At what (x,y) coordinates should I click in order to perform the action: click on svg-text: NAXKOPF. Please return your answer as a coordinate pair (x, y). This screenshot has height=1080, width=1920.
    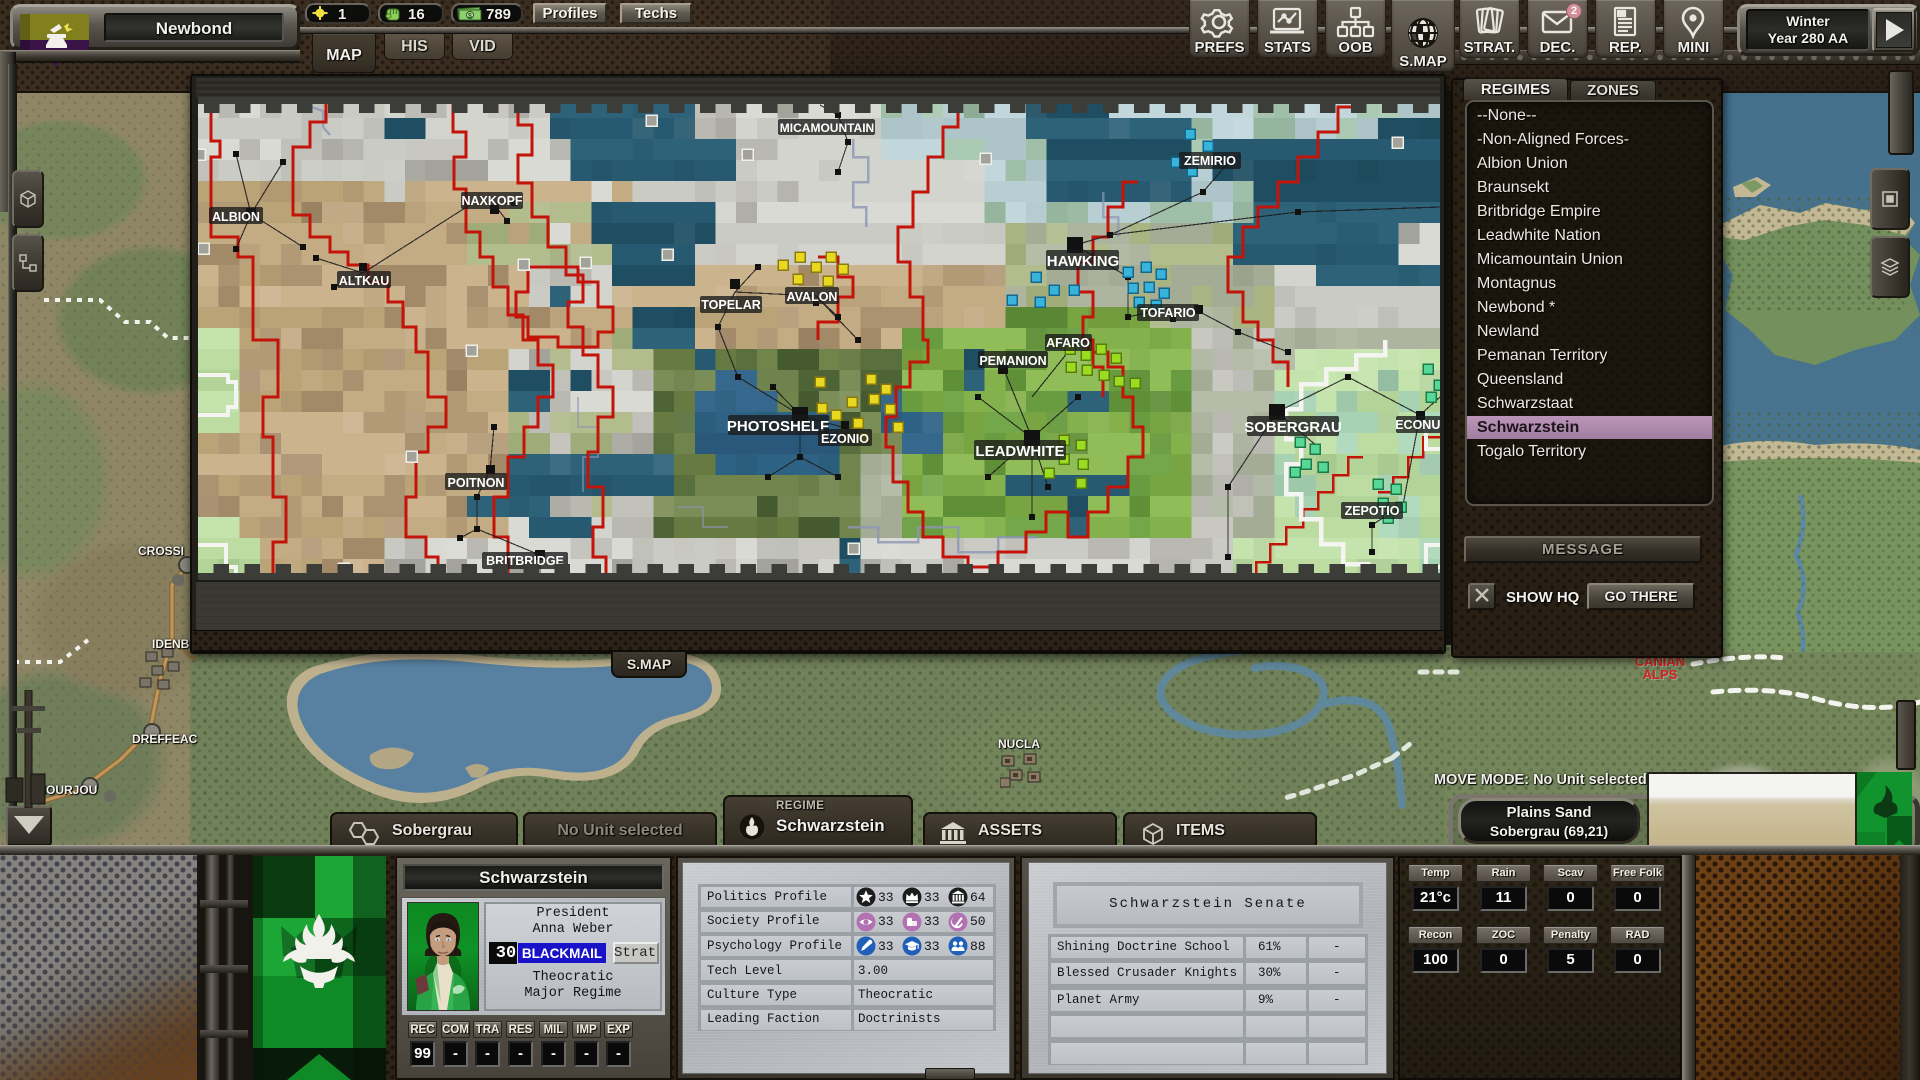
    Looking at the image, I should click on (491, 201).